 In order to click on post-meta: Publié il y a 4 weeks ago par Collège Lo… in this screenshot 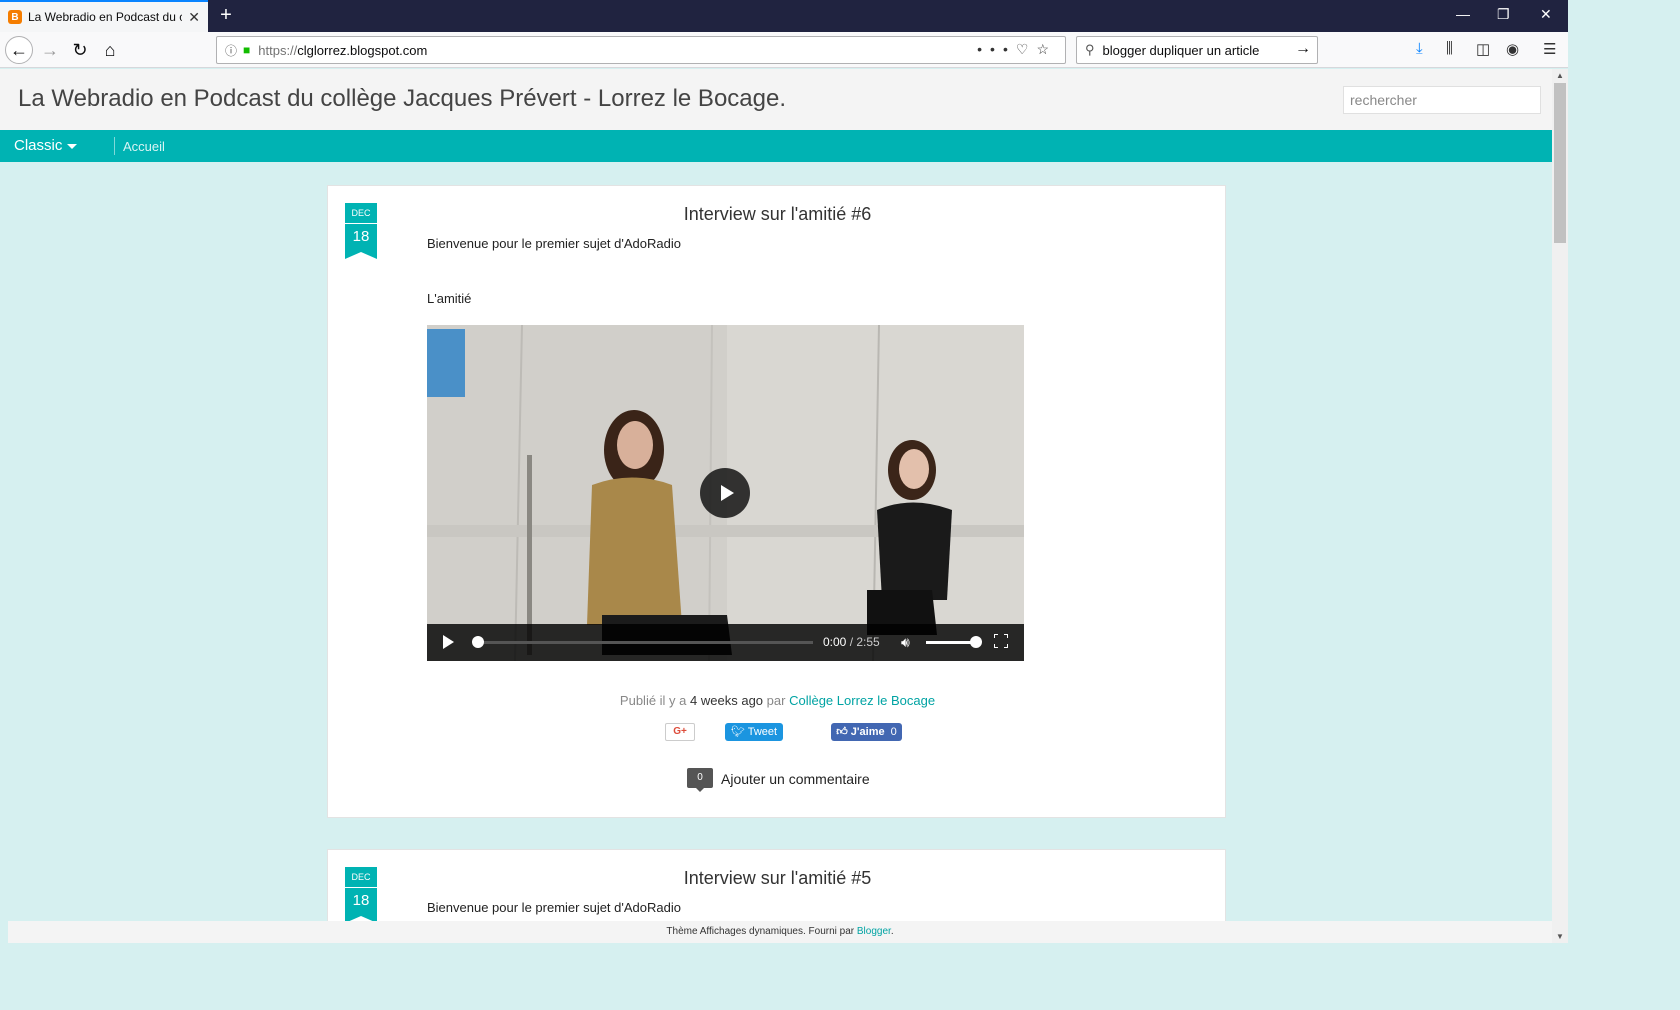, I will do `click(777, 700)`.